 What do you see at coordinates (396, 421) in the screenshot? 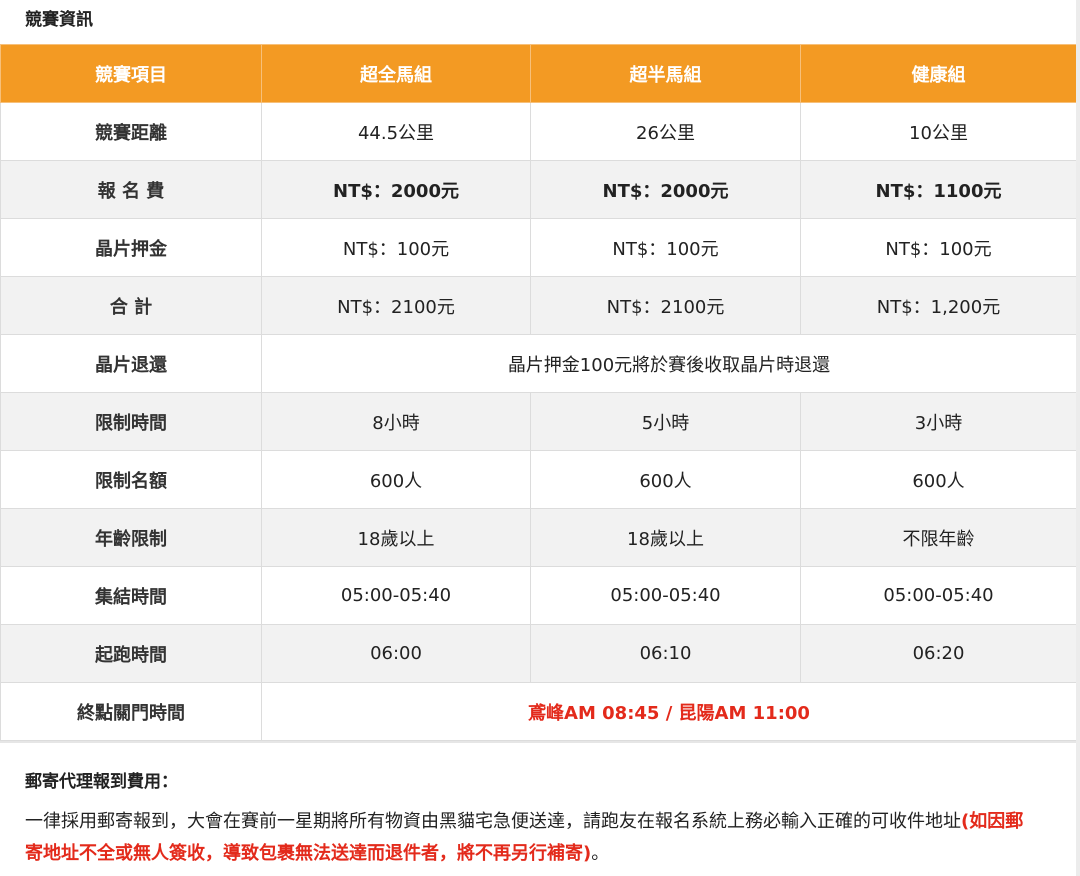
I see `cell-value: 8小時` at bounding box center [396, 421].